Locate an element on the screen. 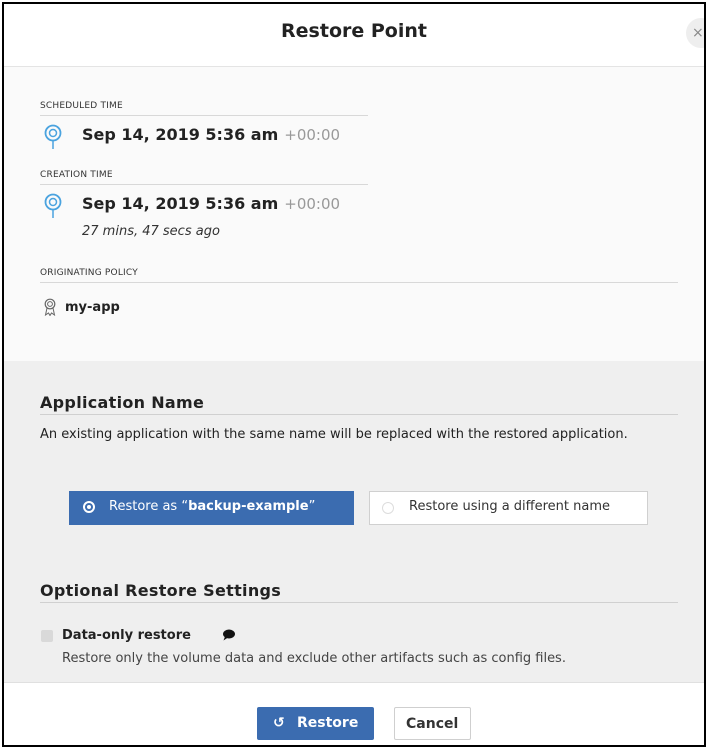  ribbon-badge-icon is located at coordinates (50, 307).